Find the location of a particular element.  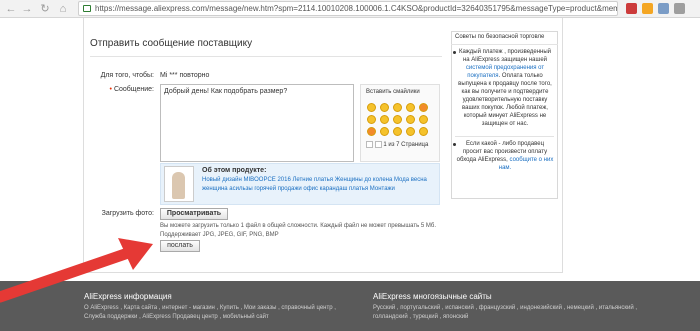

tips-heading: Советы по безопасной торговле is located at coordinates (500, 37).